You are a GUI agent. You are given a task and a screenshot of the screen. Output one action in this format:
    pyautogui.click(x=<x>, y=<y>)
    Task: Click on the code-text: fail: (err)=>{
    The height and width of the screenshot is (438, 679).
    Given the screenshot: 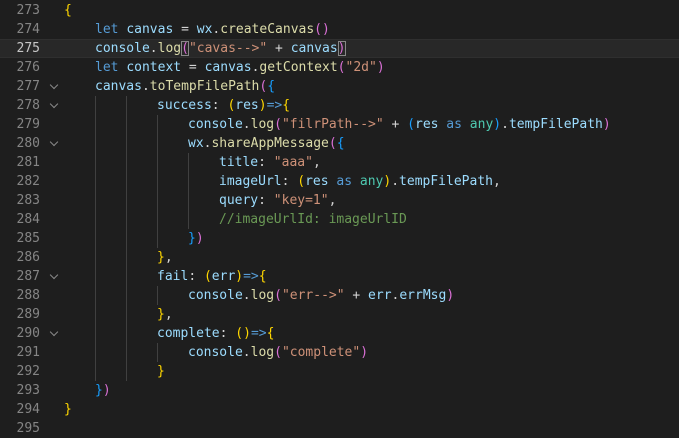 What is the action you would take?
    pyautogui.click(x=212, y=276)
    